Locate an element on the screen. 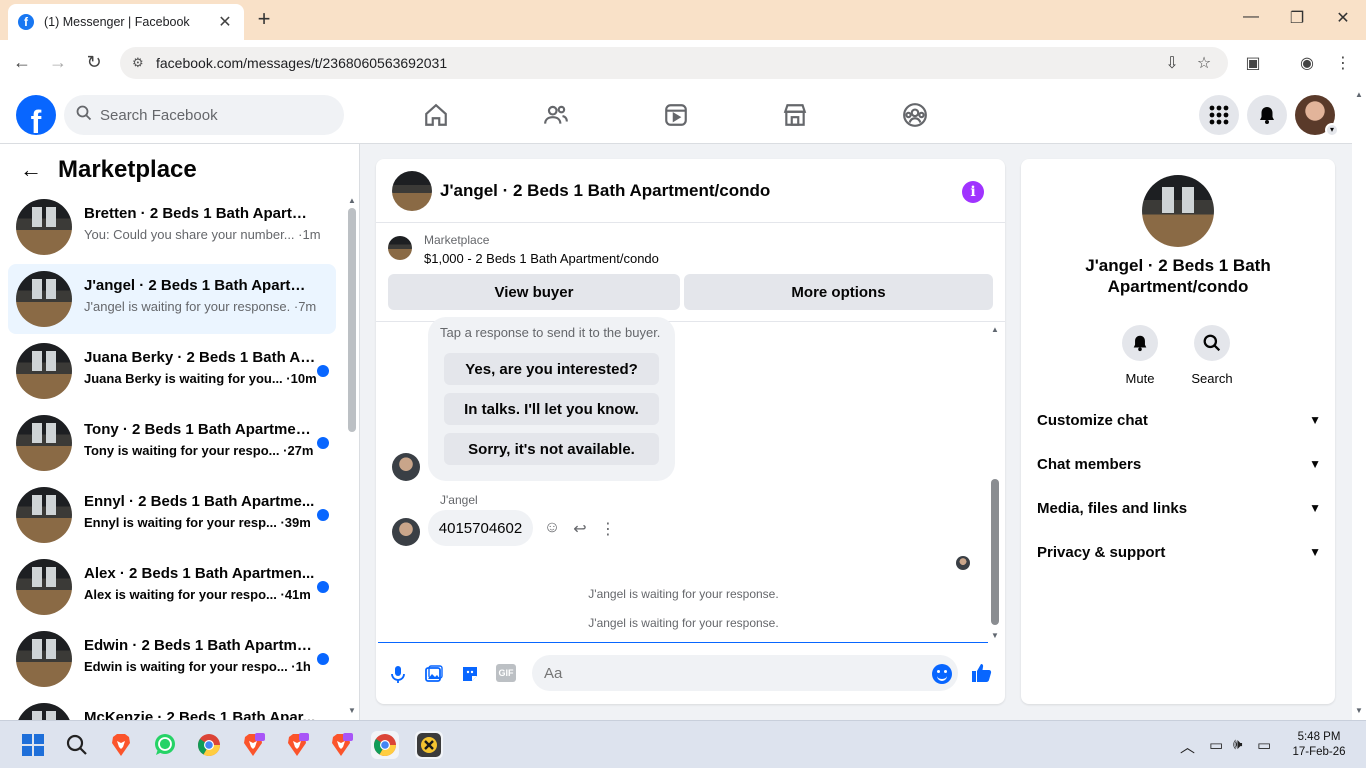 The image size is (1366, 768). back-button: ← is located at coordinates (22, 62).